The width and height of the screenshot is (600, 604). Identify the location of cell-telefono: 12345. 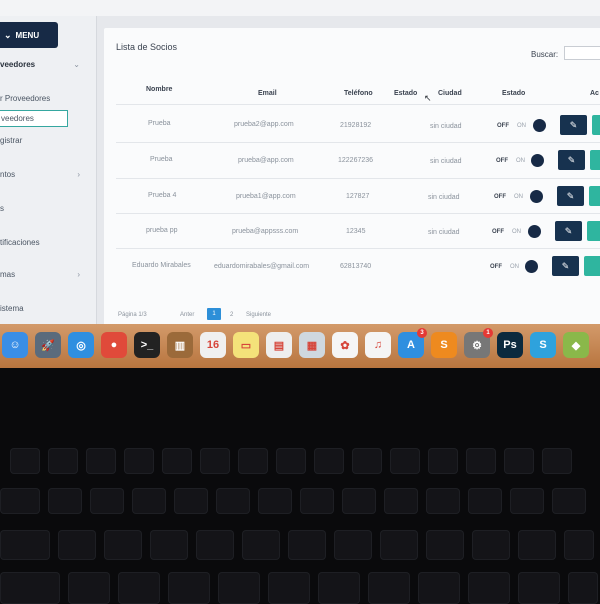
(356, 231).